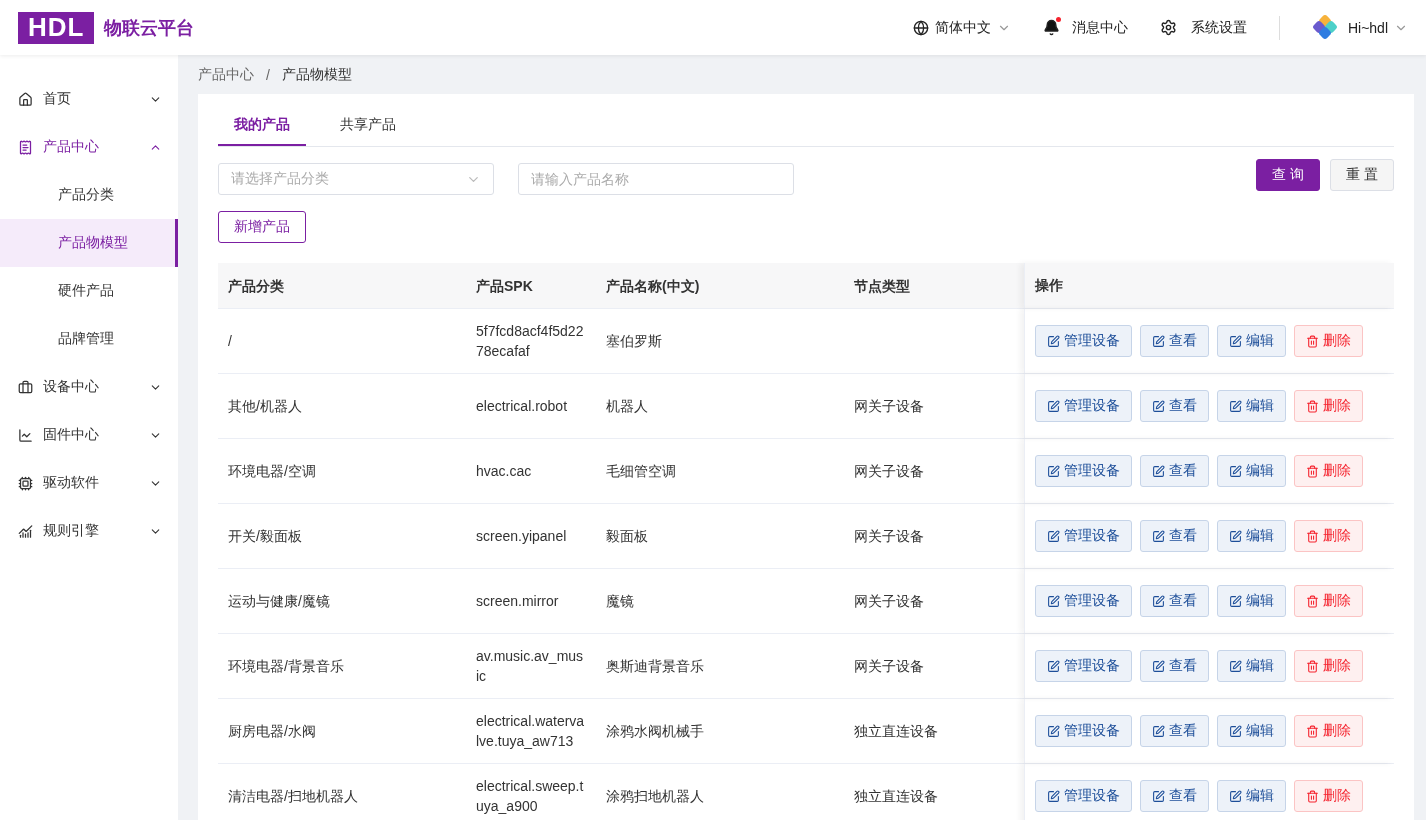  Describe the element at coordinates (522, 406) in the screenshot. I see `table-cell-text: electrical.robot` at that location.